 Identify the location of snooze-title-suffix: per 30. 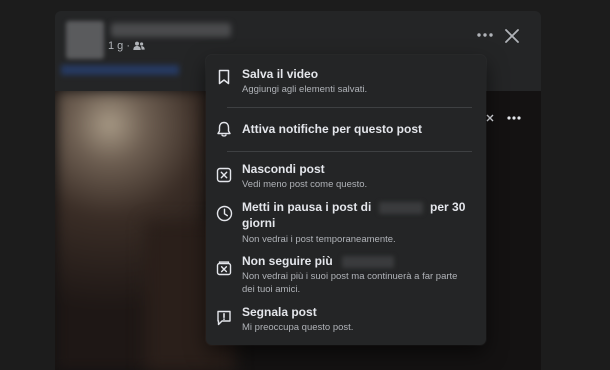
(448, 207).